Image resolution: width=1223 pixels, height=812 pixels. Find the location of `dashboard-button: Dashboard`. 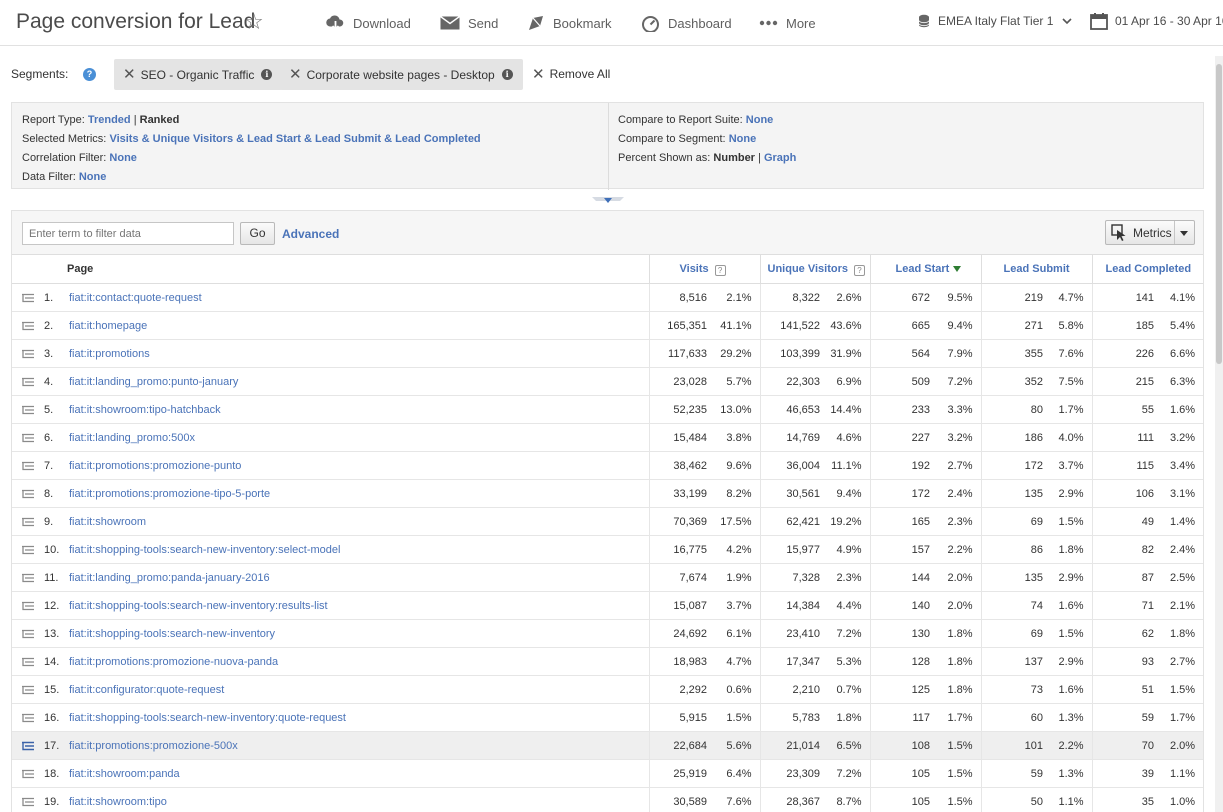

dashboard-button: Dashboard is located at coordinates (686, 23).